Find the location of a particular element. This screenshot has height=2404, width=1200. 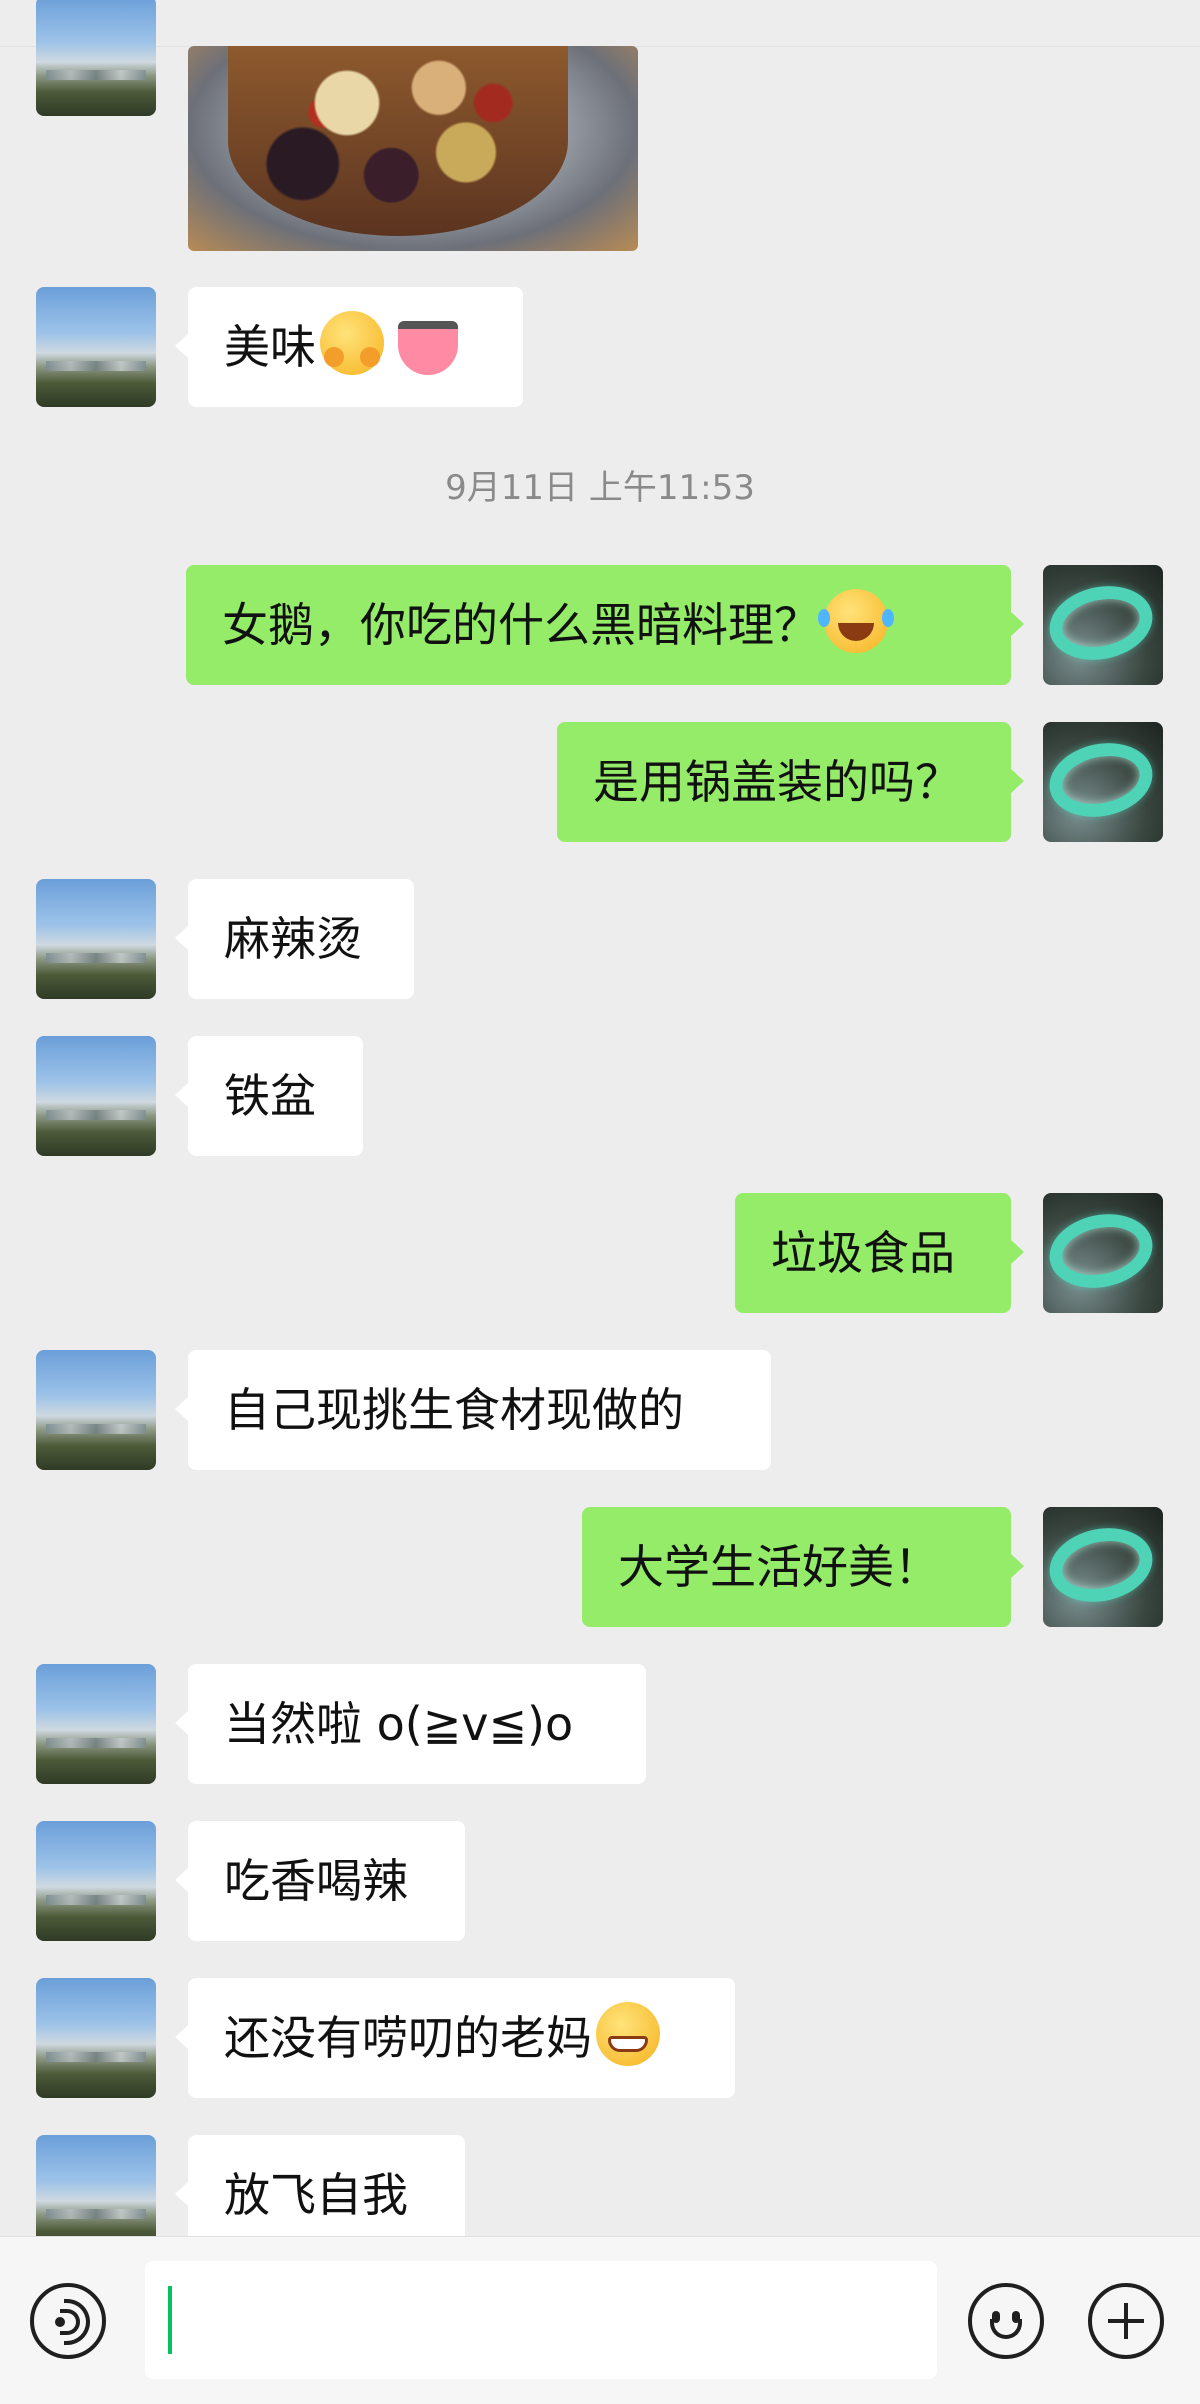

message-text: 吃香喝辣 is located at coordinates (316, 1881).